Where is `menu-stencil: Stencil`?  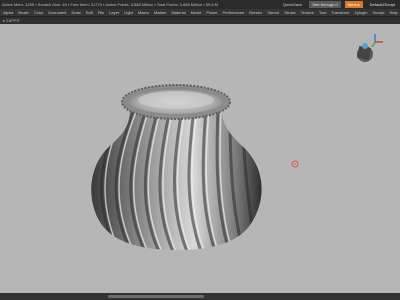 menu-stencil: Stencil is located at coordinates (273, 12).